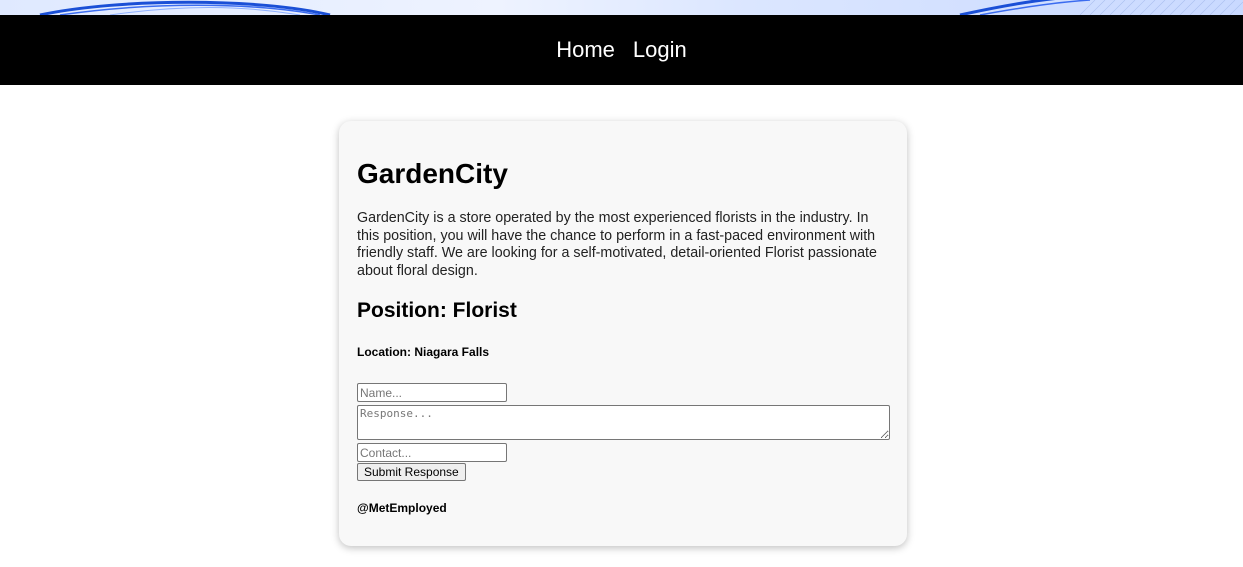 This screenshot has width=1243, height=567. What do you see at coordinates (423, 352) in the screenshot?
I see `job-location: Location: Niagara Falls` at bounding box center [423, 352].